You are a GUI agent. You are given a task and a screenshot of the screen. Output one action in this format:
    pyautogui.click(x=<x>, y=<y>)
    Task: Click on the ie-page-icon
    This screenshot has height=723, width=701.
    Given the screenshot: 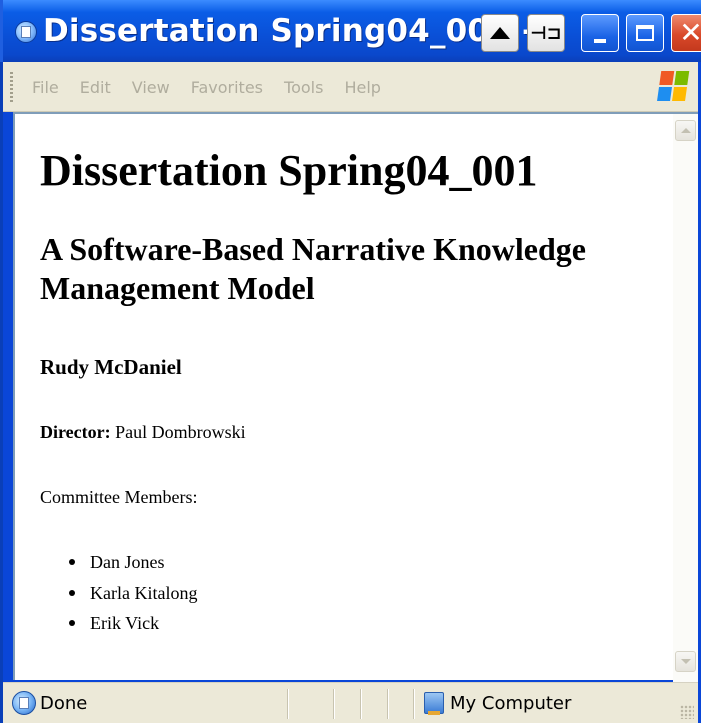 What is the action you would take?
    pyautogui.click(x=26, y=32)
    